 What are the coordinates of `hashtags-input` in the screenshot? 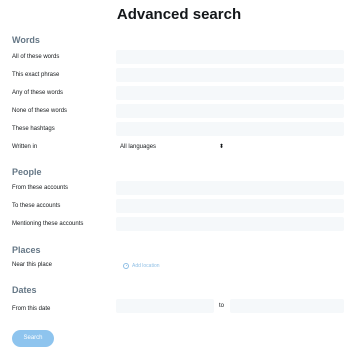 It's located at (230, 129).